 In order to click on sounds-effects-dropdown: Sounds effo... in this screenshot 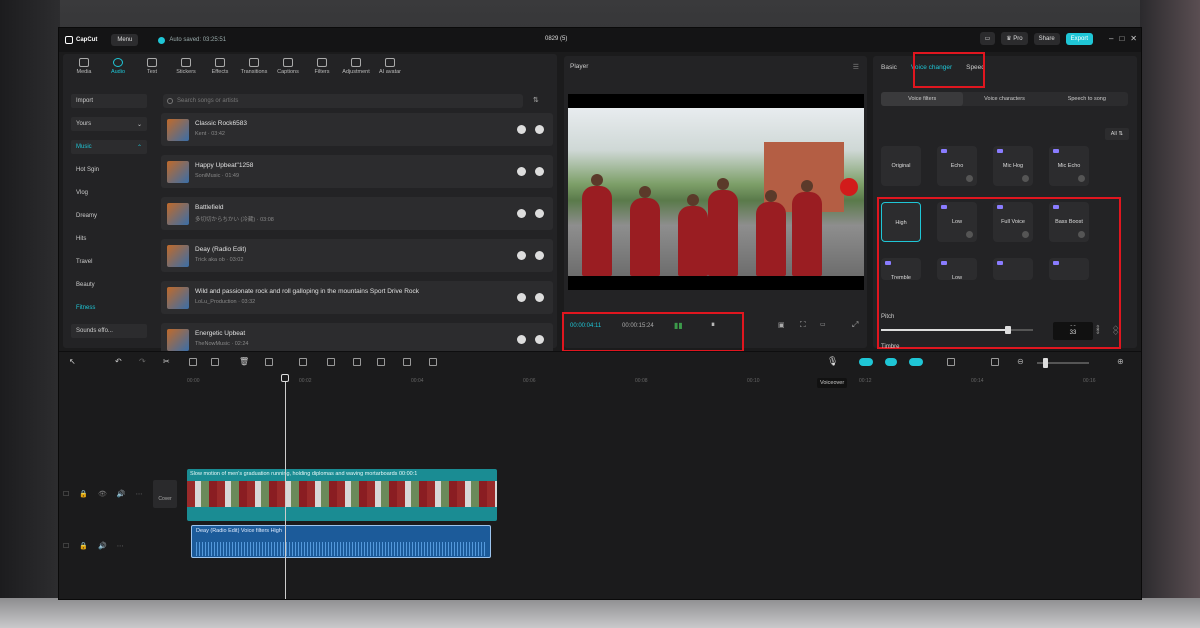, I will do `click(109, 331)`.